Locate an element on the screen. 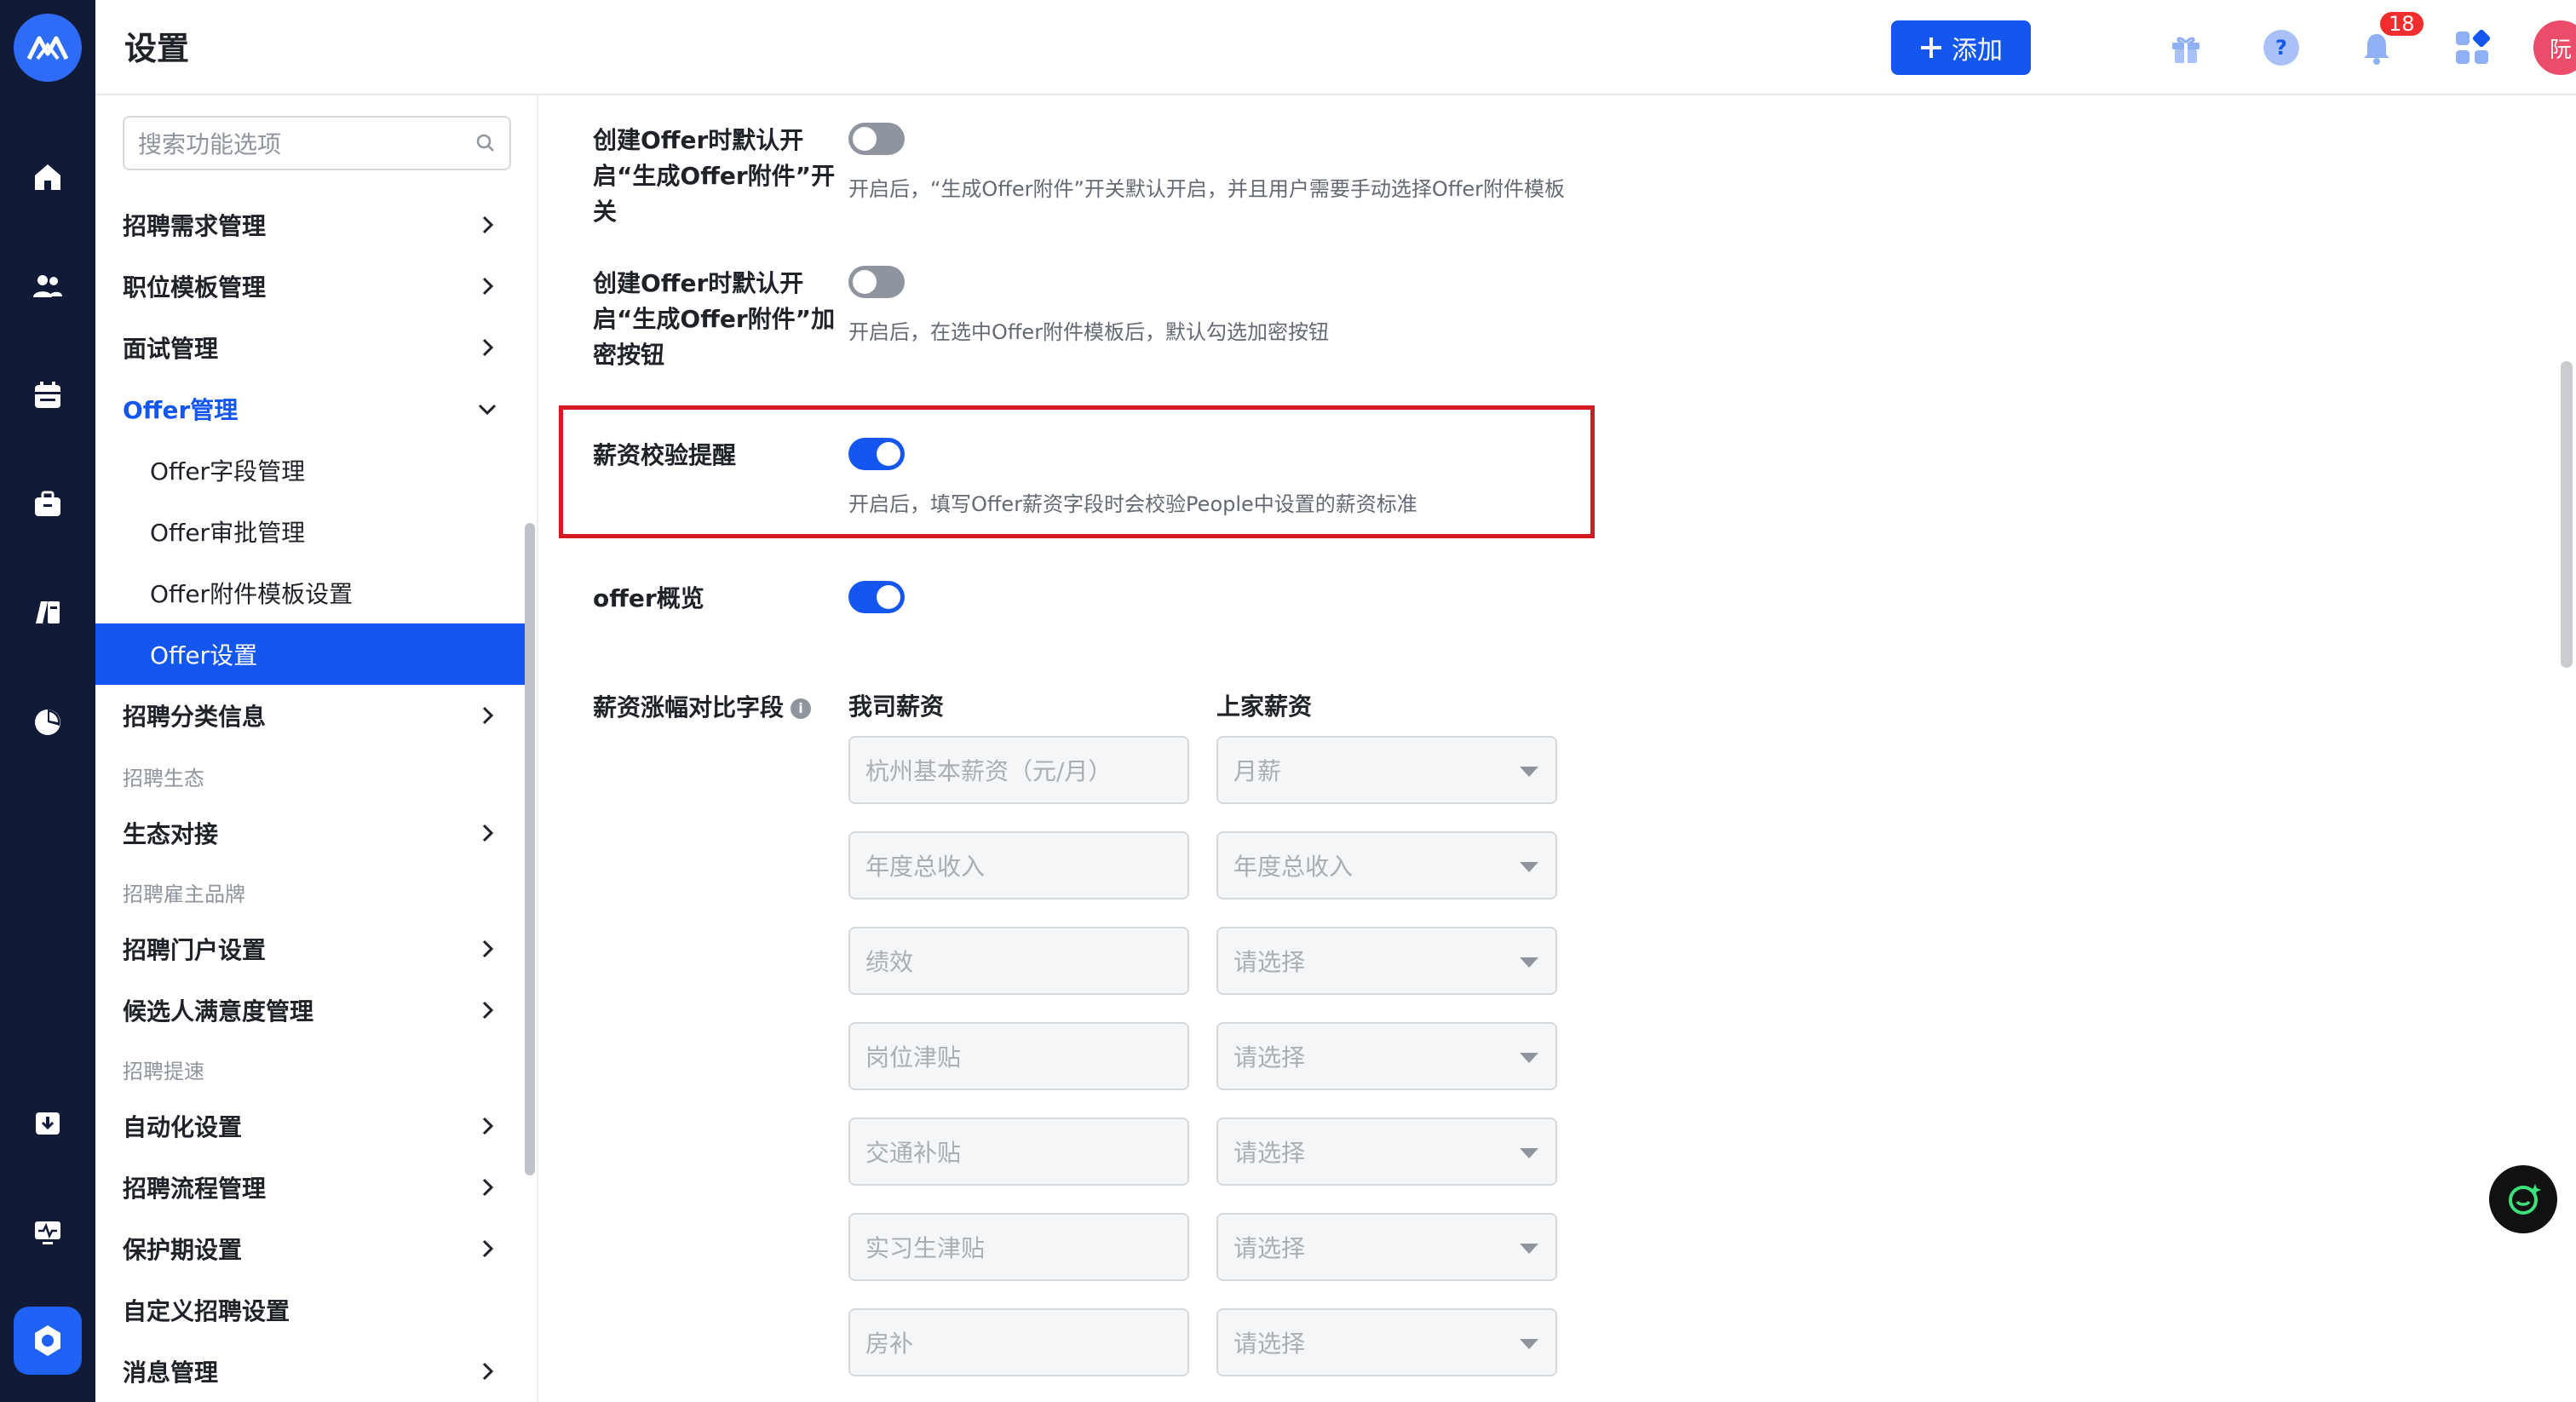  app-logo-icon is located at coordinates (48, 48).